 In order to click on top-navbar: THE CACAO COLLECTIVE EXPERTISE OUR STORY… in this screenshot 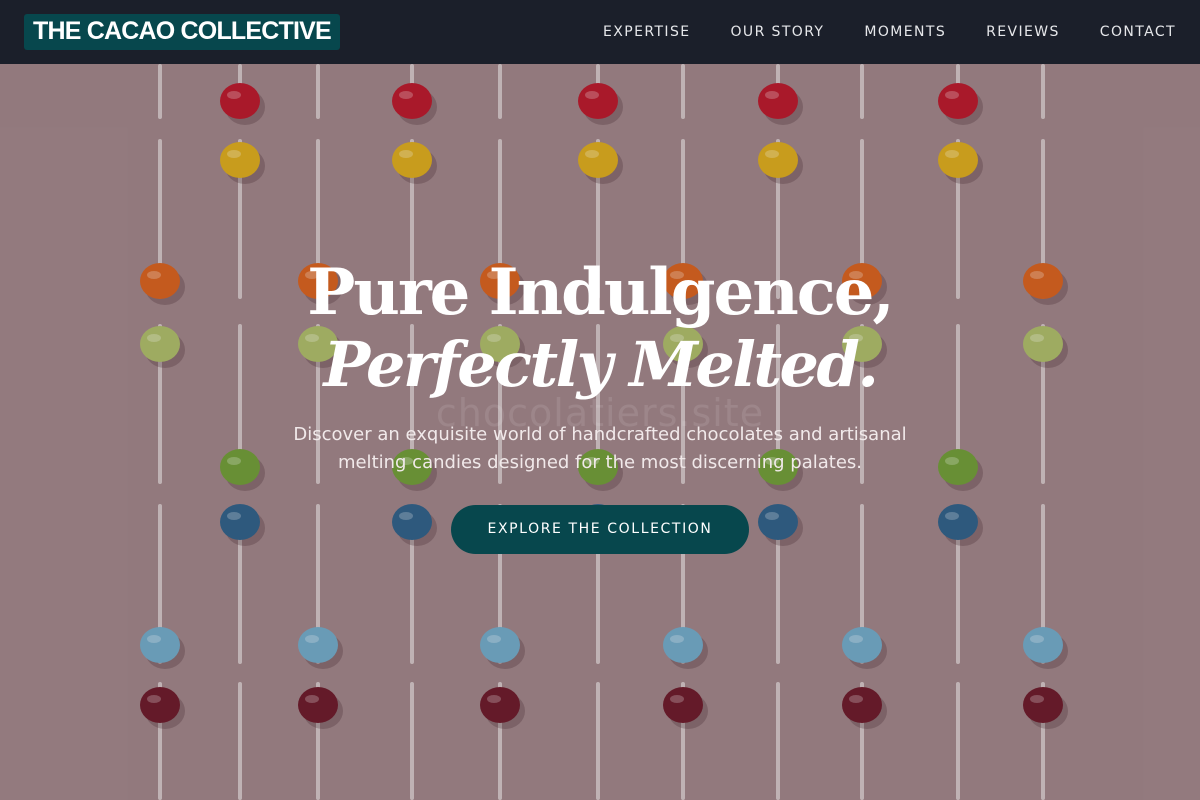, I will do `click(600, 32)`.